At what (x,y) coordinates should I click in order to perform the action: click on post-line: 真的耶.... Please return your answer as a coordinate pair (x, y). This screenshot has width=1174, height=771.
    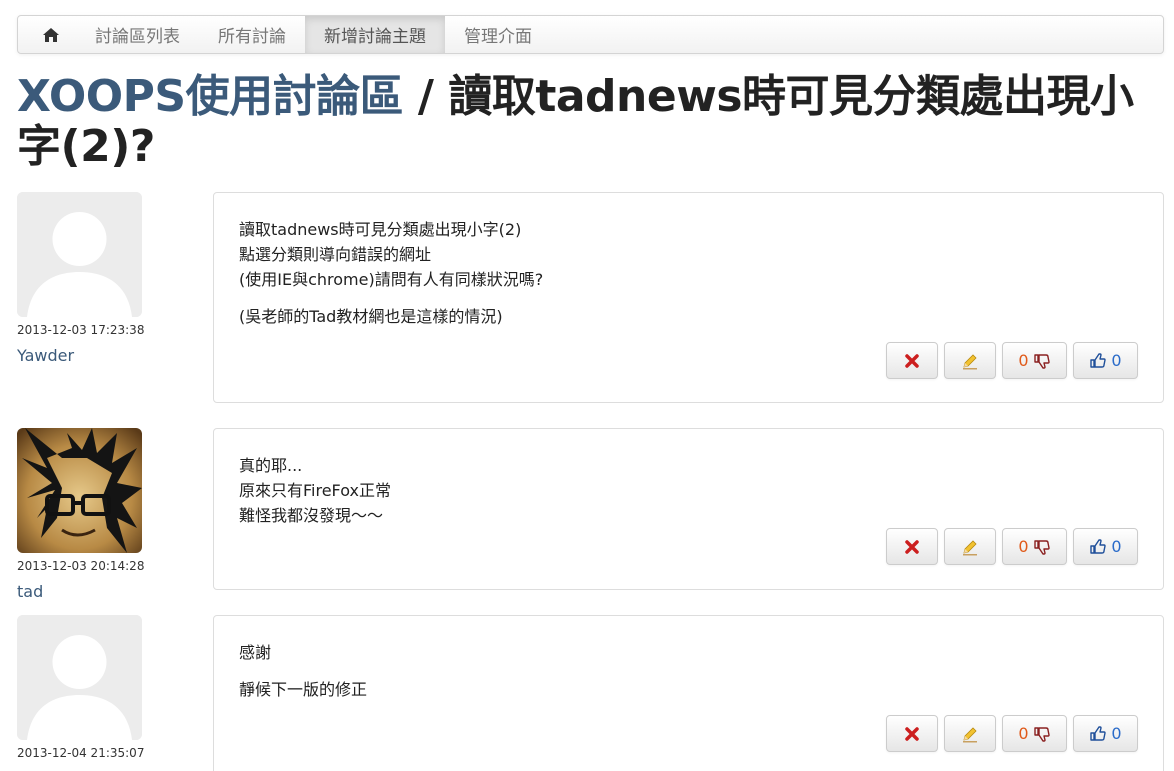
    Looking at the image, I should click on (271, 465).